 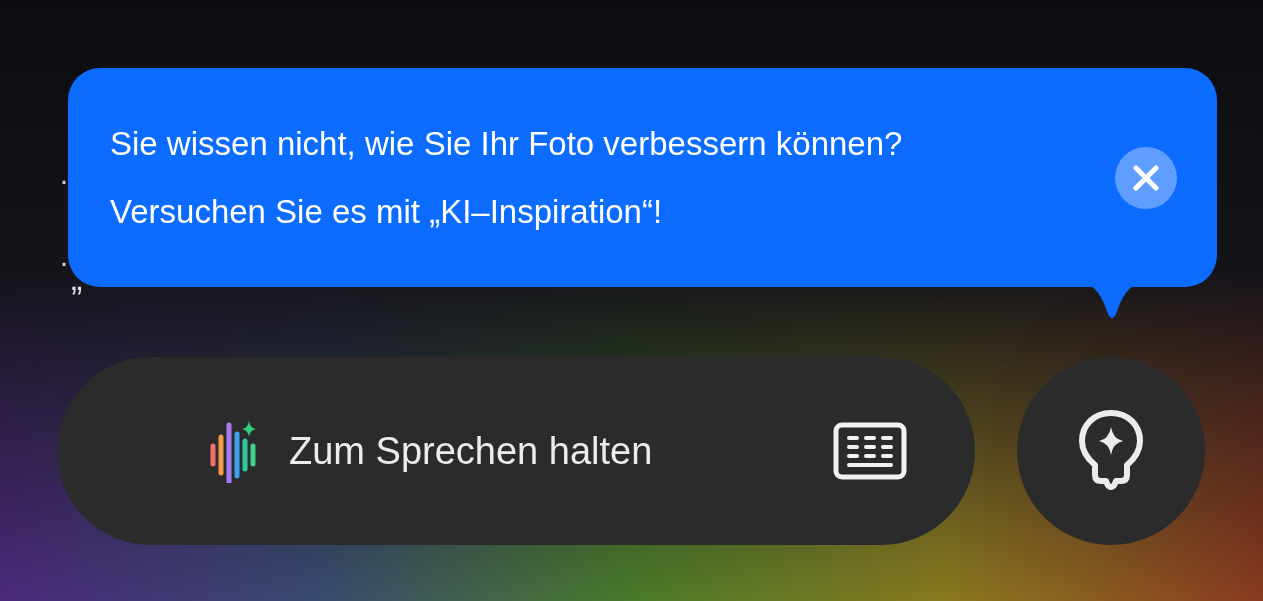 What do you see at coordinates (77, 278) in the screenshot?
I see `quote-mark: „` at bounding box center [77, 278].